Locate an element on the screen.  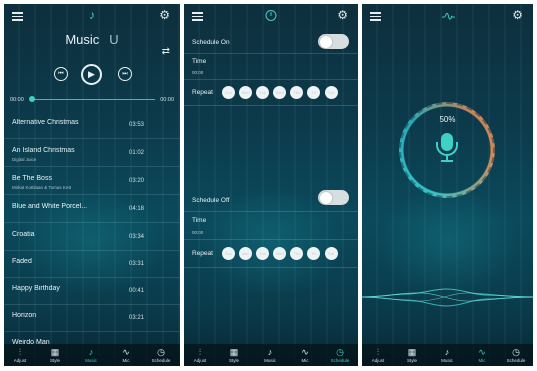
progress-bar is located at coordinates (93, 99).